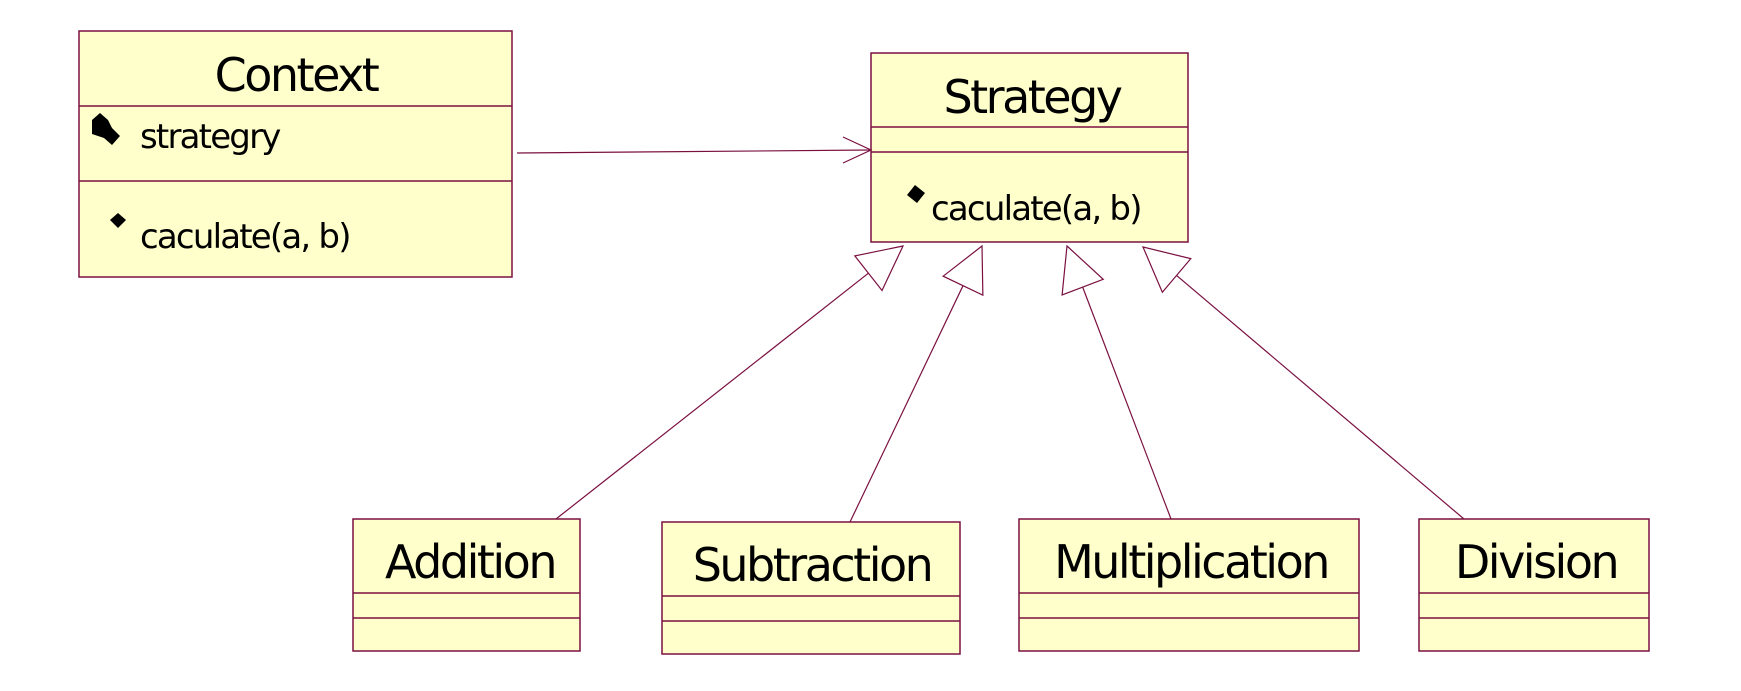 The image size is (1741, 691). I want to click on class-addition: Addition, so click(466, 585).